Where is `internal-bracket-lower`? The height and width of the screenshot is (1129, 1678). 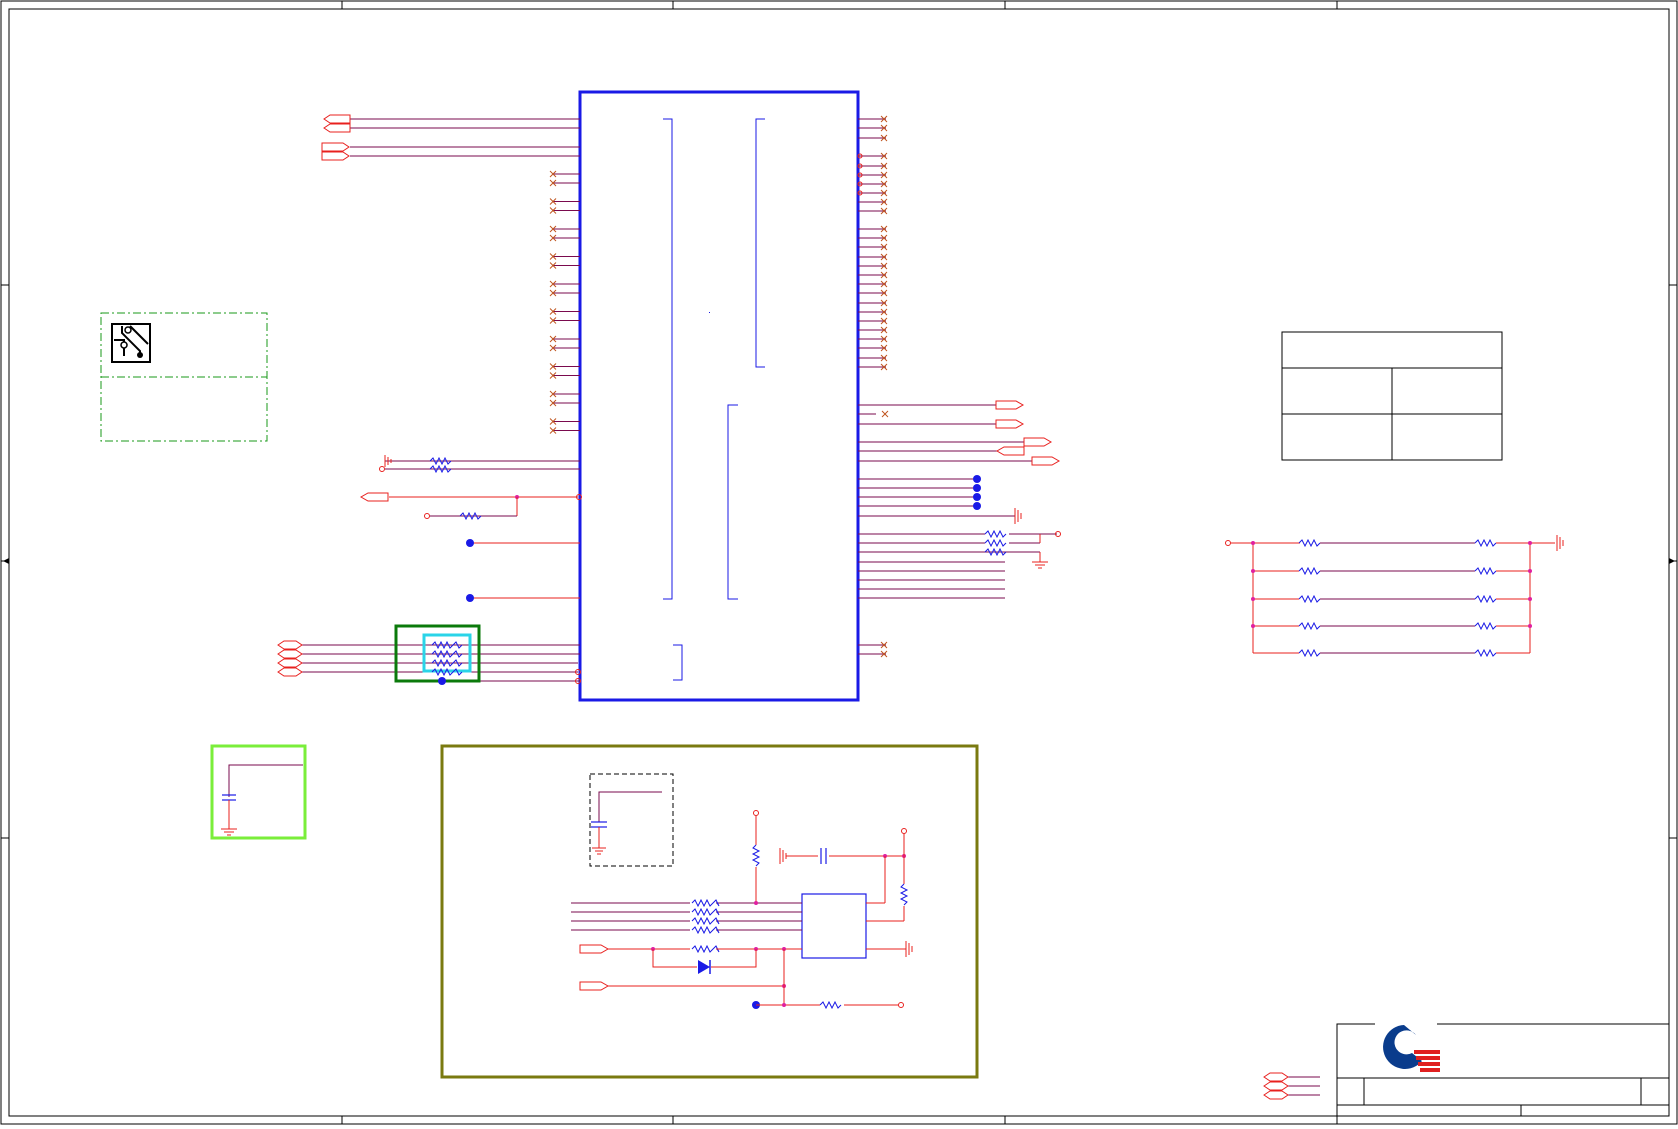
internal-bracket-lower is located at coordinates (732, 502).